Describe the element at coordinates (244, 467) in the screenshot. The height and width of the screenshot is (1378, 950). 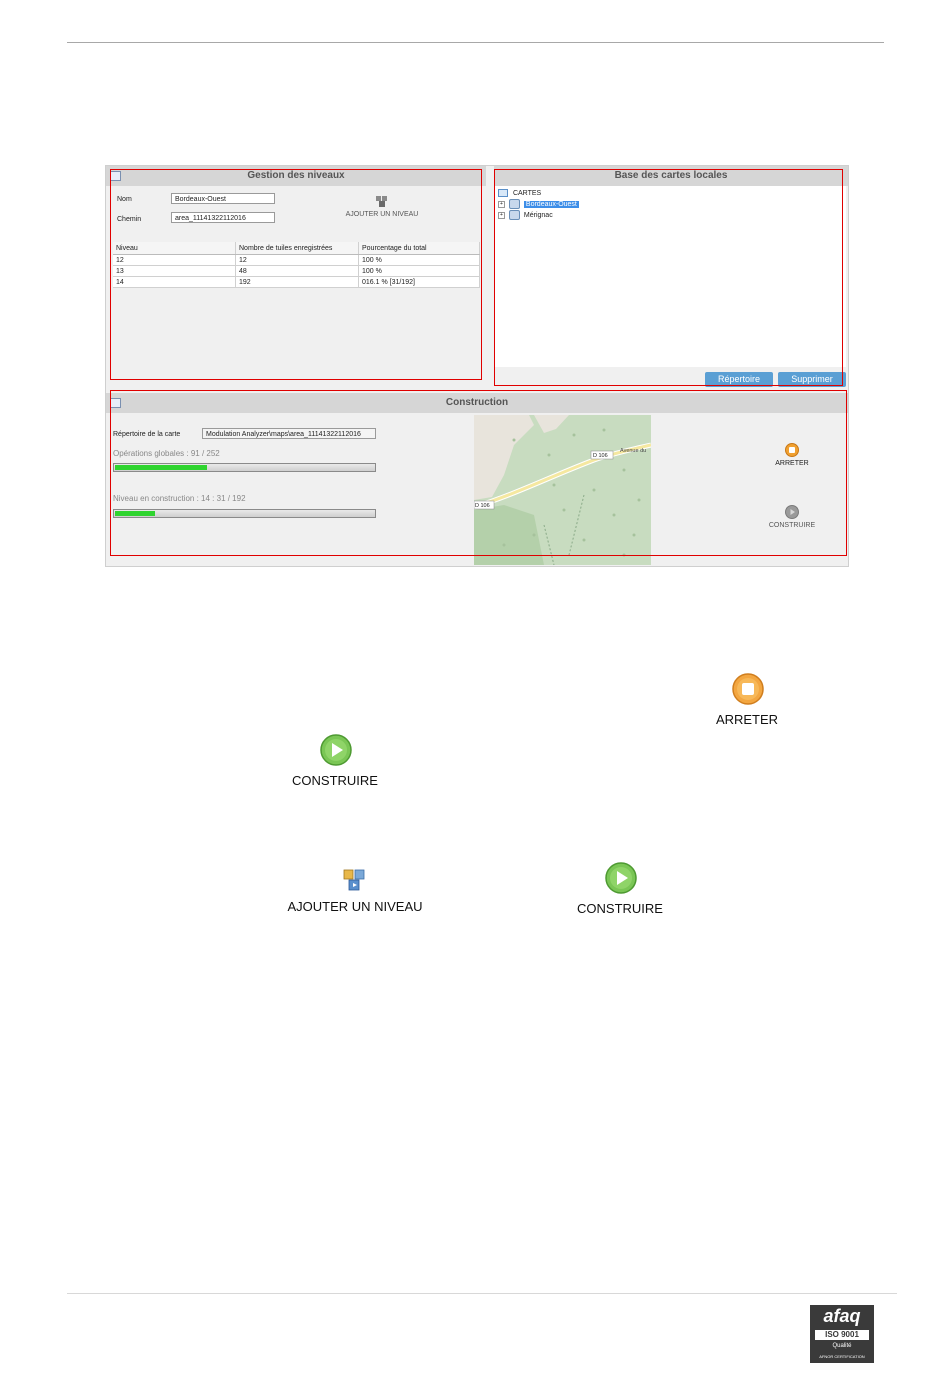
I see `ops-progress-bar` at that location.